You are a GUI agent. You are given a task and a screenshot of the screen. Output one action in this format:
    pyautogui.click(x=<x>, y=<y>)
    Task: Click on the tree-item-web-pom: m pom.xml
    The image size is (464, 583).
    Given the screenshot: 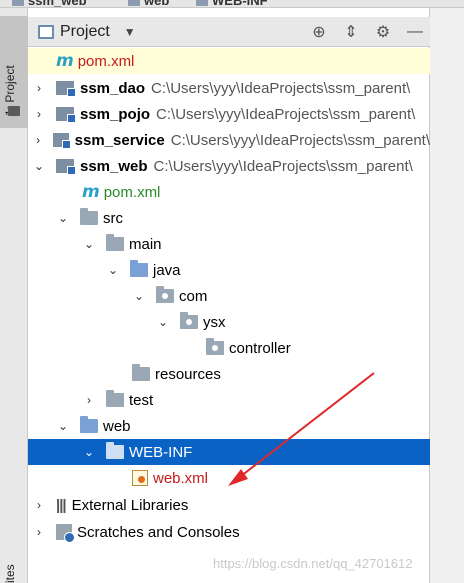 What is the action you would take?
    pyautogui.click(x=229, y=192)
    